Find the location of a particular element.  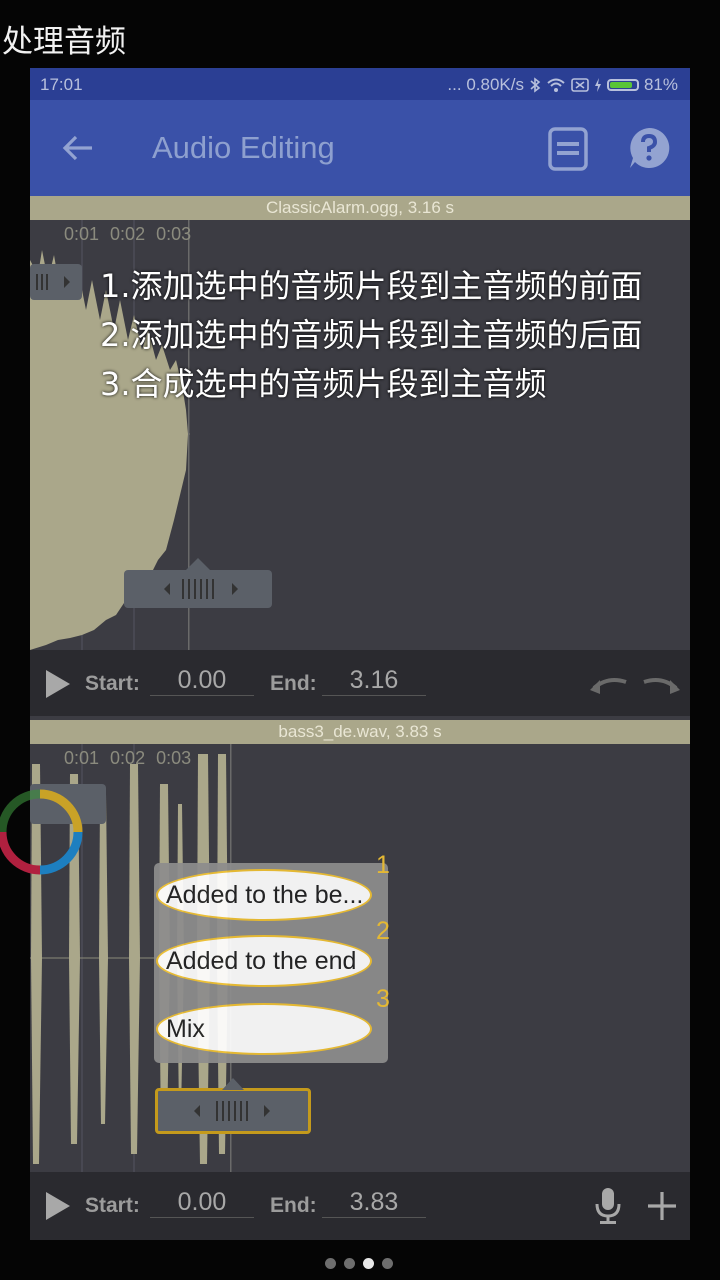

track2-end-marker is located at coordinates (233, 1111).